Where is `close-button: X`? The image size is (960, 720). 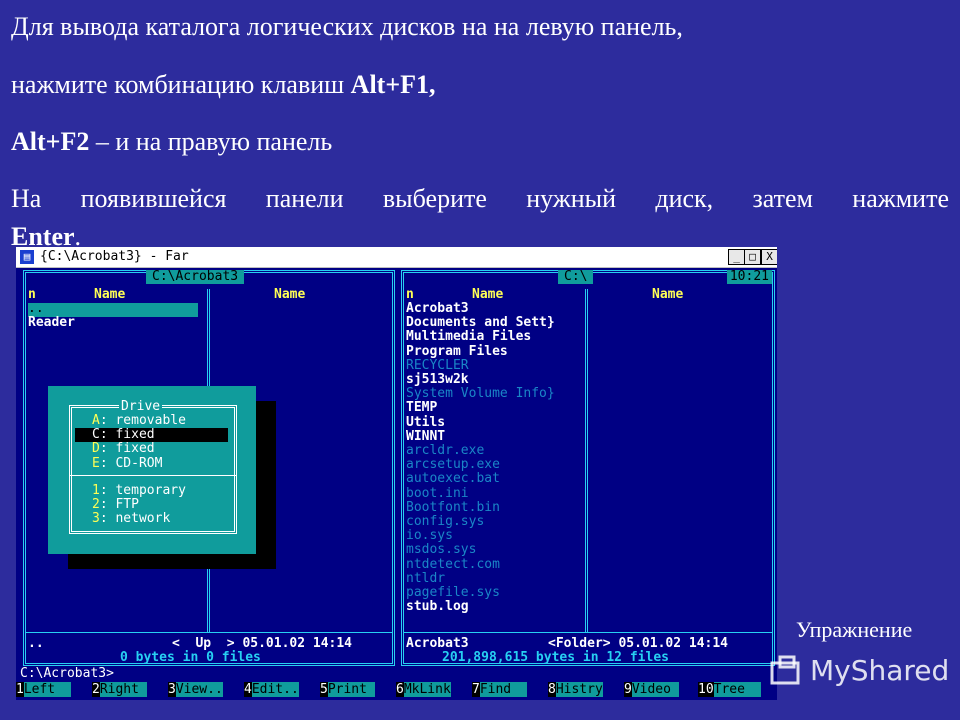
close-button: X is located at coordinates (769, 257).